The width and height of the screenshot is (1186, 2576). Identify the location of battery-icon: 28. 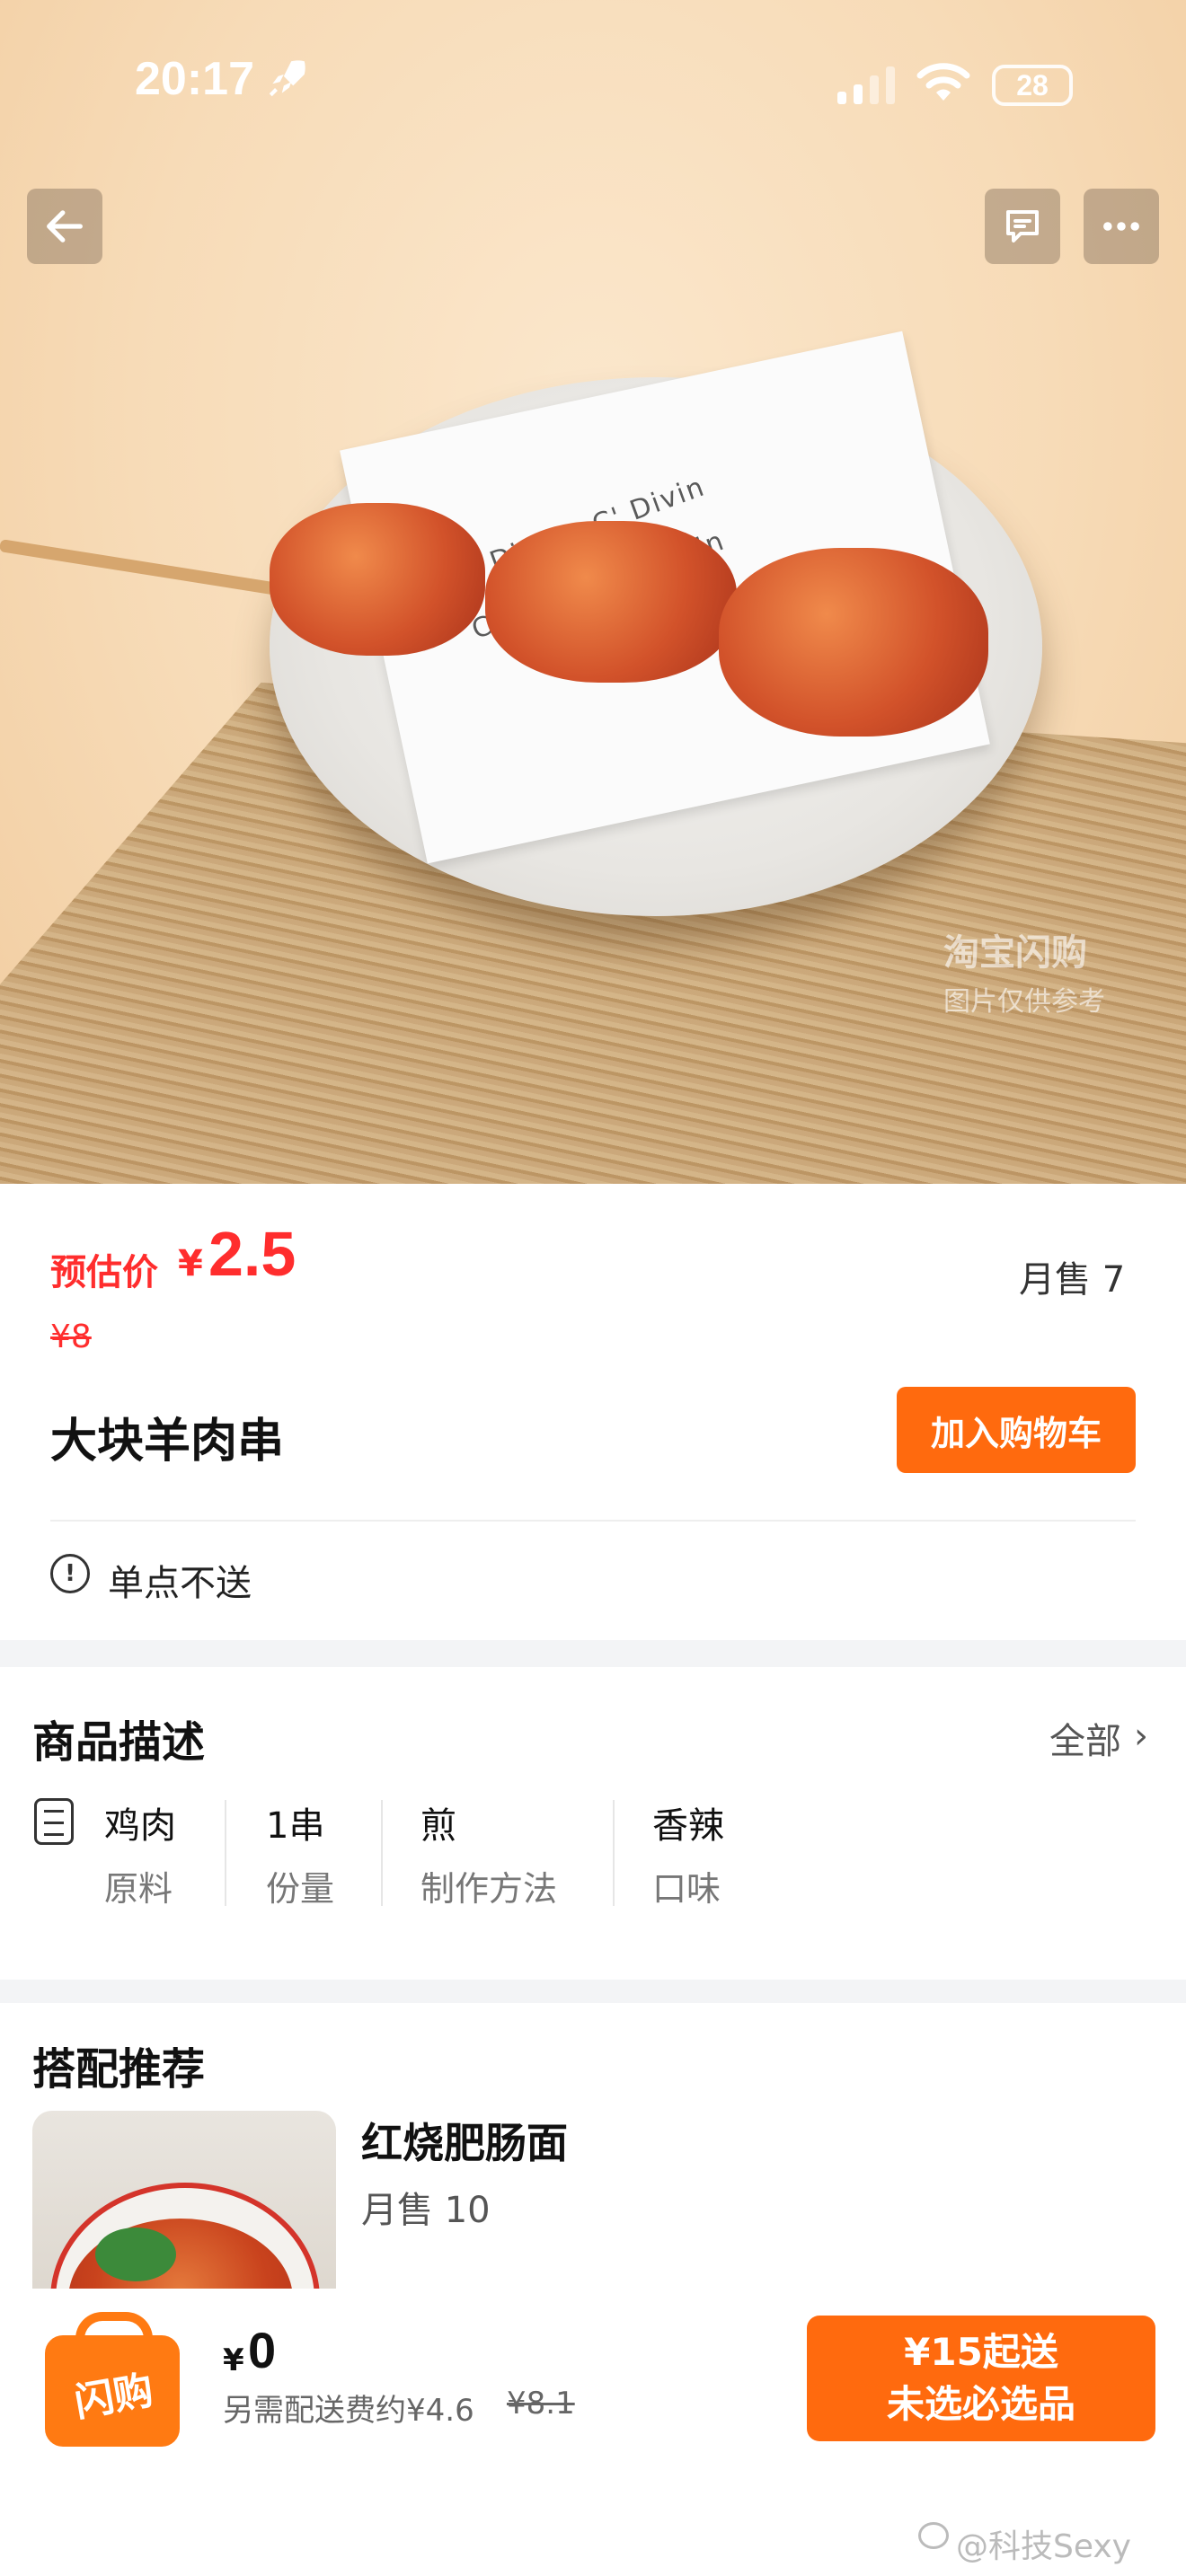
(1032, 85).